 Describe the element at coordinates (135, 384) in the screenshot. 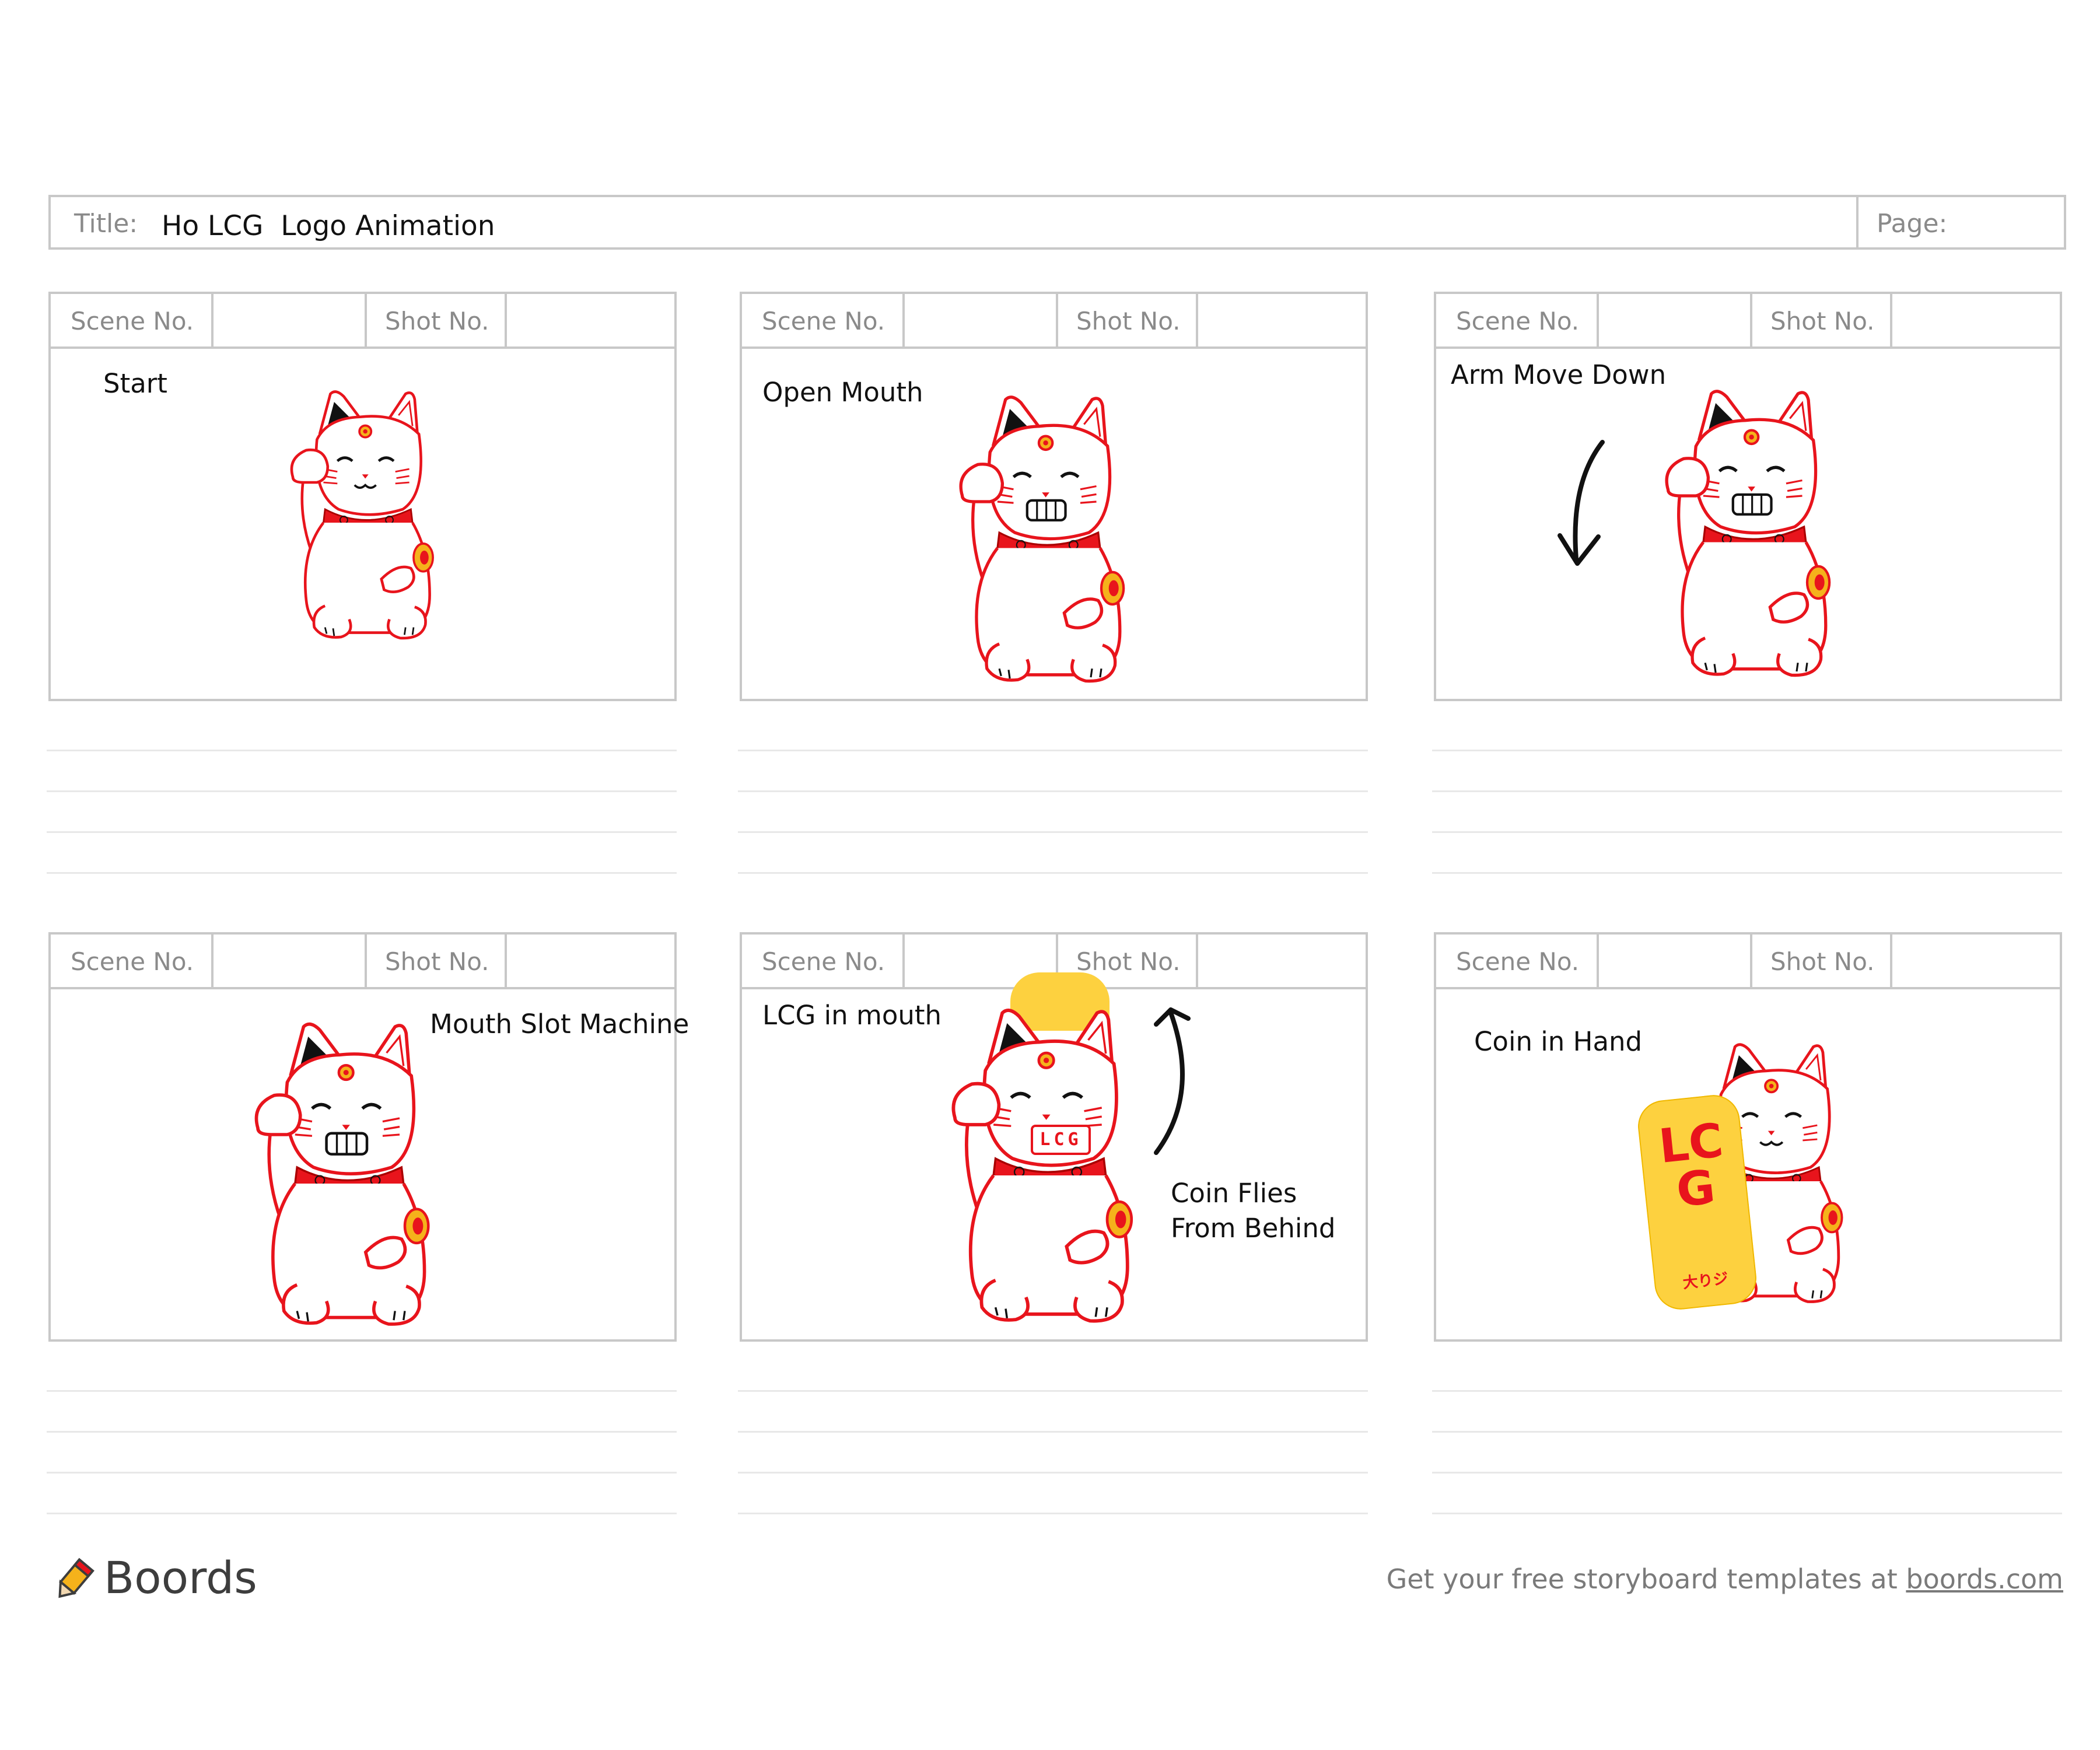

I see `panel-caption: Start` at that location.